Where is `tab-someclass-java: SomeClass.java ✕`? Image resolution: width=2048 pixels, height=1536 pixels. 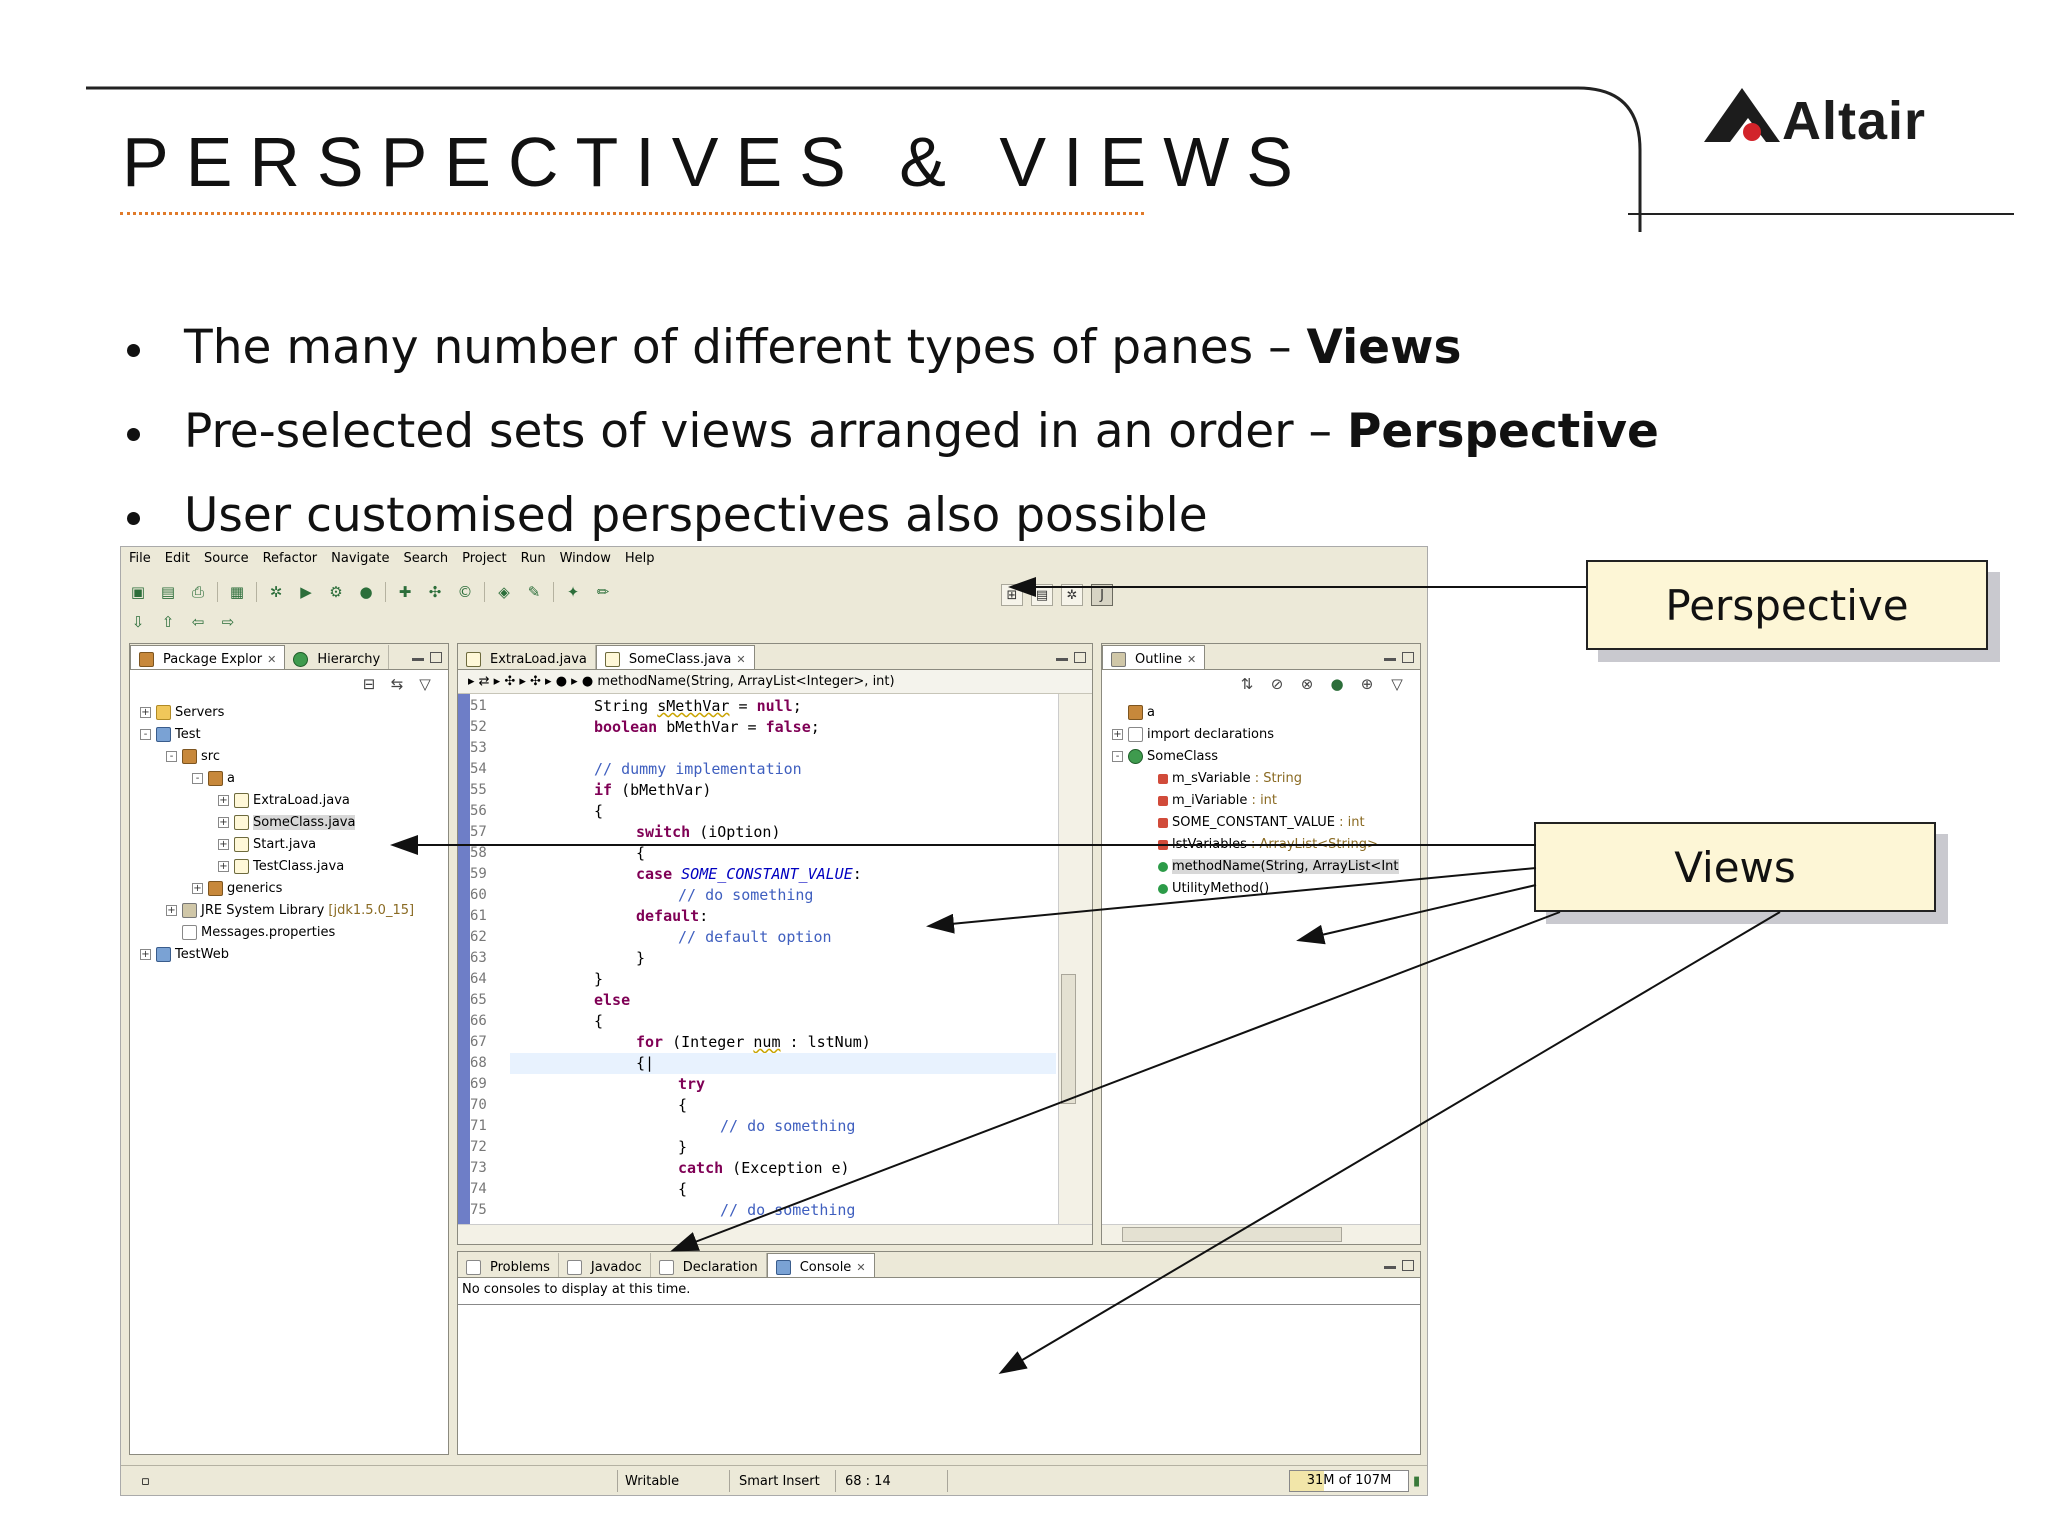
tab-someclass-java: SomeClass.java ✕ is located at coordinates (675, 657).